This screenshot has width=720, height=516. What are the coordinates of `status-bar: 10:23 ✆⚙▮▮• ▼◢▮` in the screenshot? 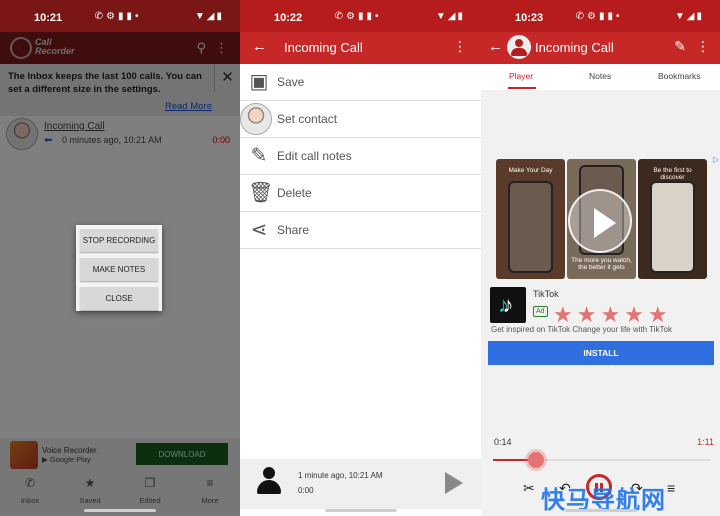 It's located at (600, 16).